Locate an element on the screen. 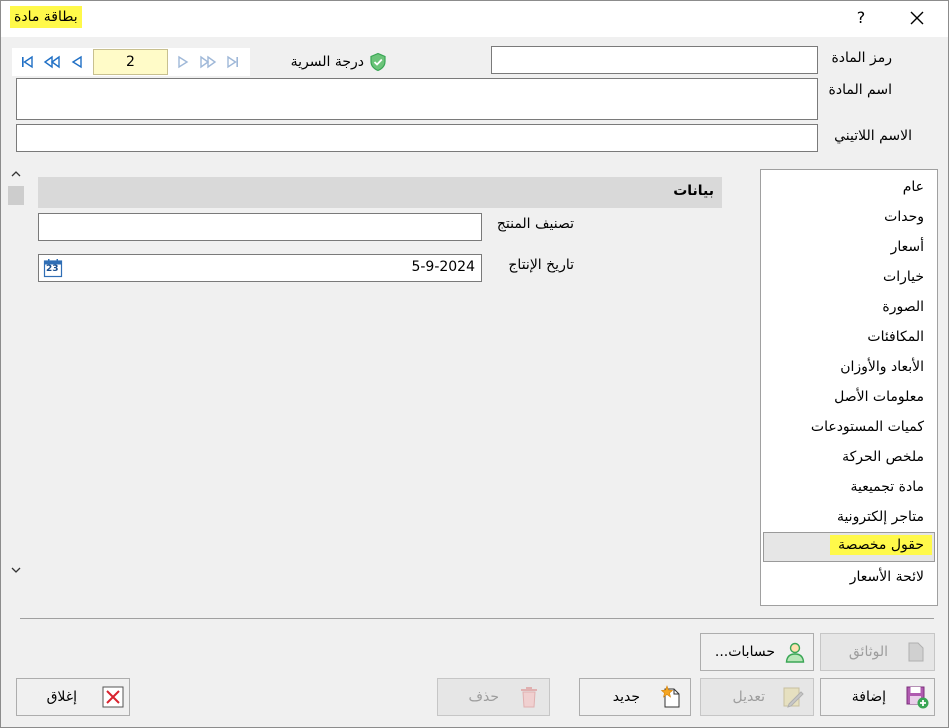  close-label: إغلاق is located at coordinates (61, 697).